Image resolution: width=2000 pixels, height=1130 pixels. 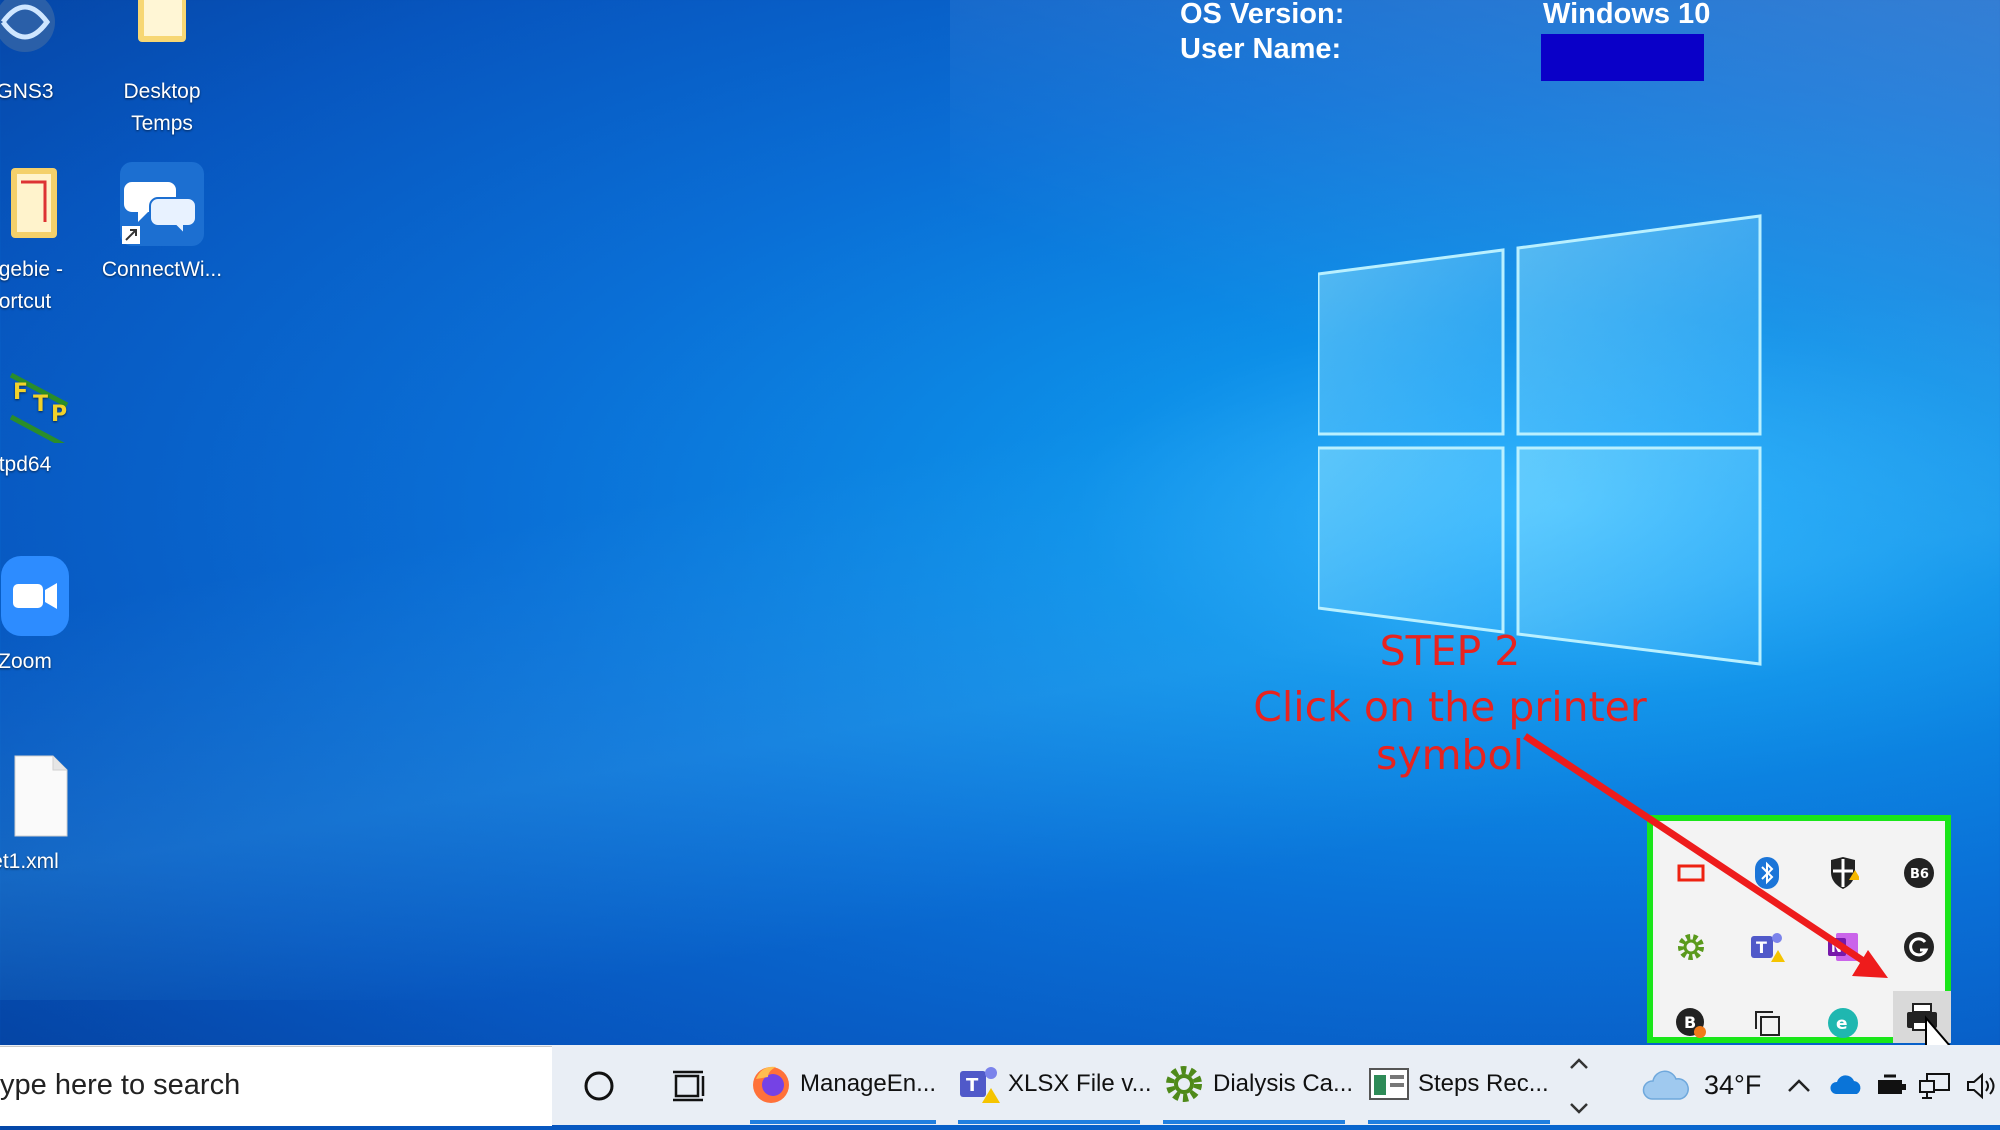 What do you see at coordinates (1843, 873) in the screenshot?
I see `security-shield-icon` at bounding box center [1843, 873].